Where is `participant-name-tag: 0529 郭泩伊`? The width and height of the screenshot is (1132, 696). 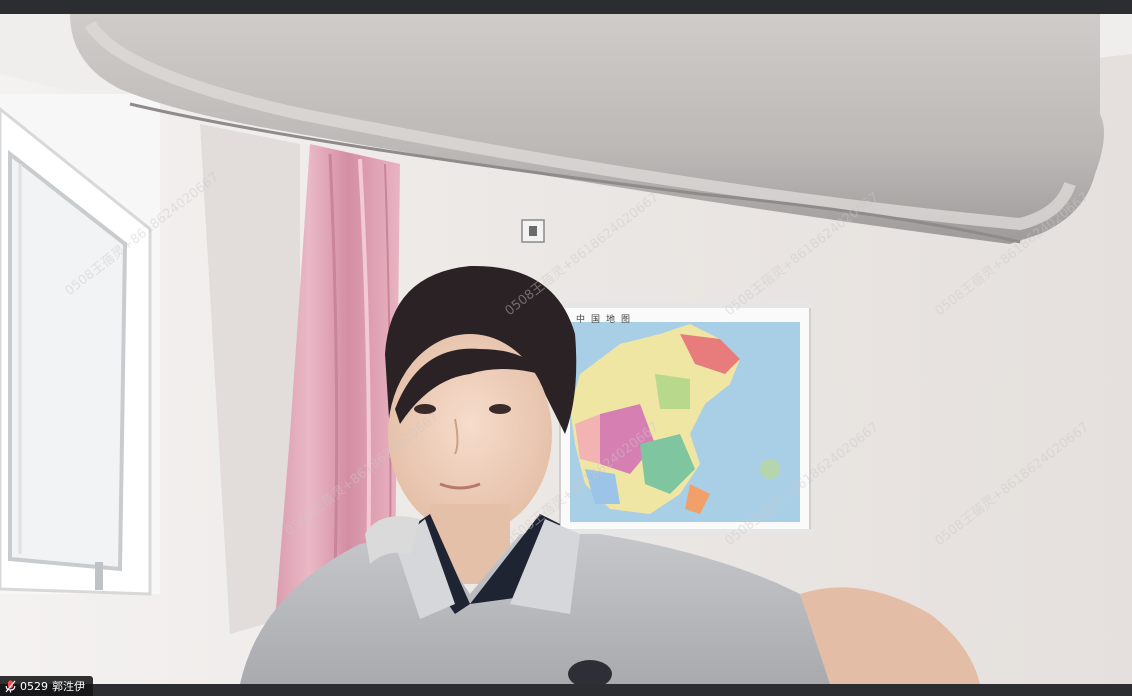
participant-name-tag: 0529 郭泩伊 is located at coordinates (46, 686).